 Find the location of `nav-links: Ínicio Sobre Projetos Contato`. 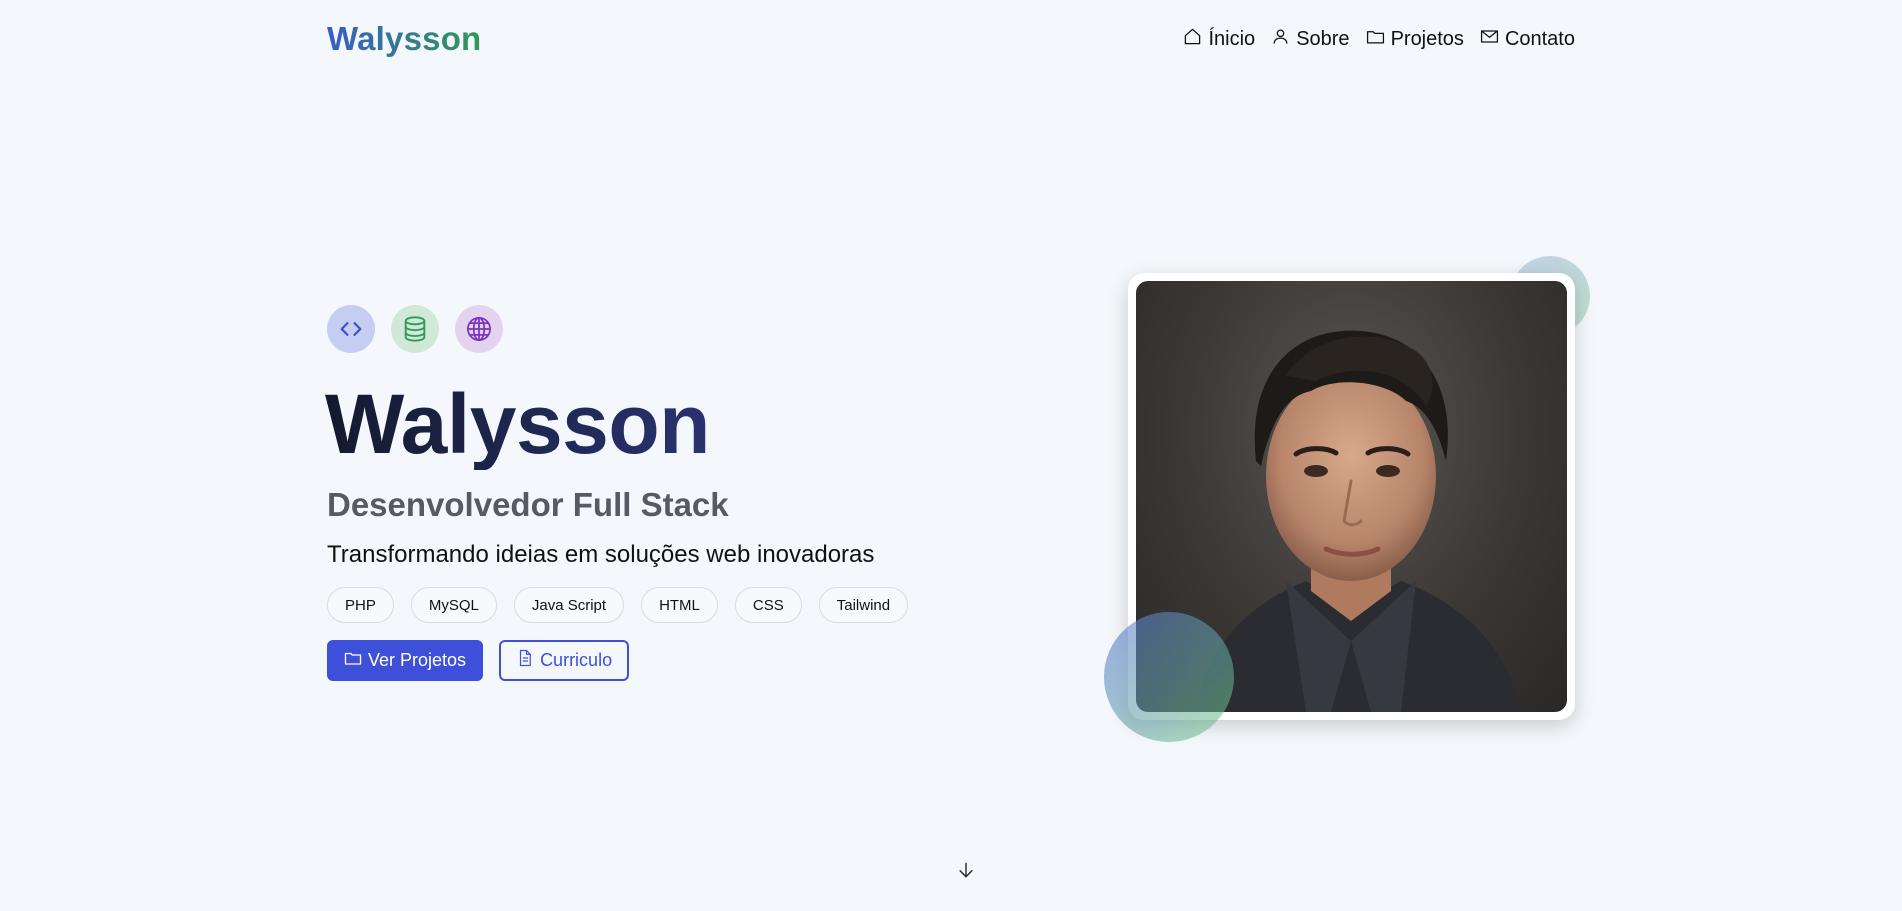

nav-links: Ínicio Sobre Projetos Contato is located at coordinates (1379, 39).